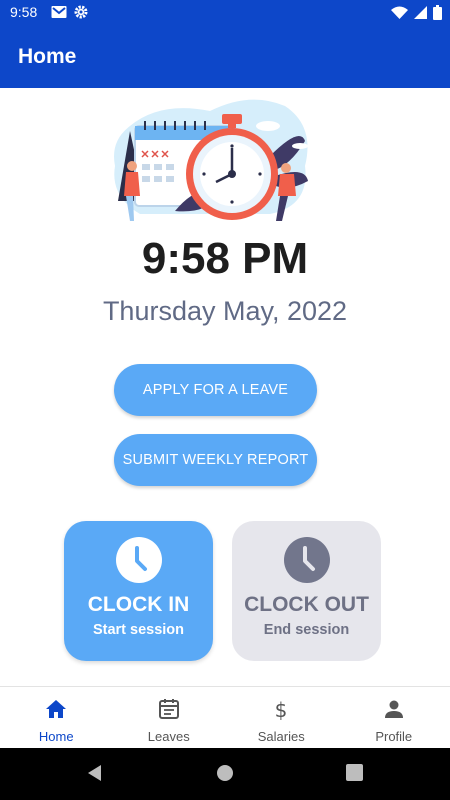 The image size is (450, 800). Describe the element at coordinates (215, 460) in the screenshot. I see `submit-weekly-report-button: SUBMIT WEEKLY REPORT` at that location.